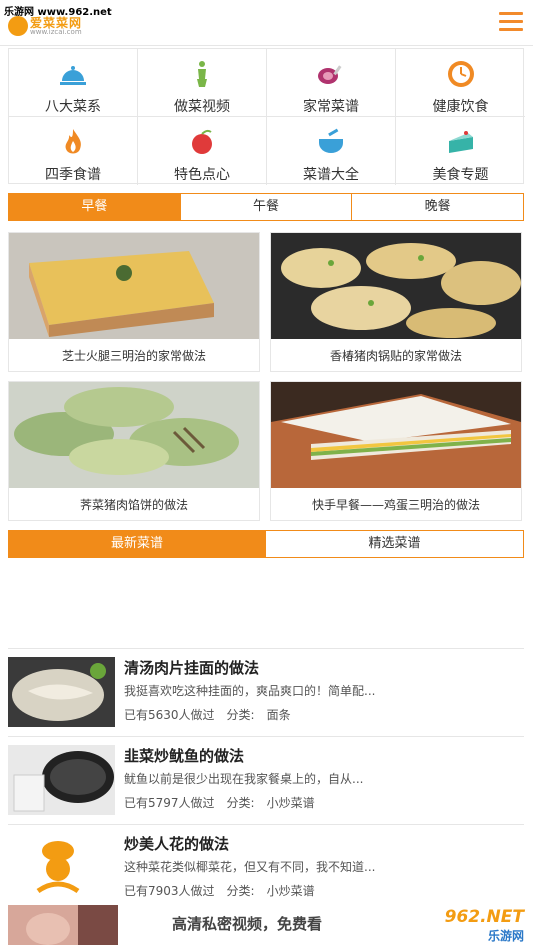  What do you see at coordinates (137, 544) in the screenshot?
I see `tab-latest-recipes: 最新菜谱` at bounding box center [137, 544].